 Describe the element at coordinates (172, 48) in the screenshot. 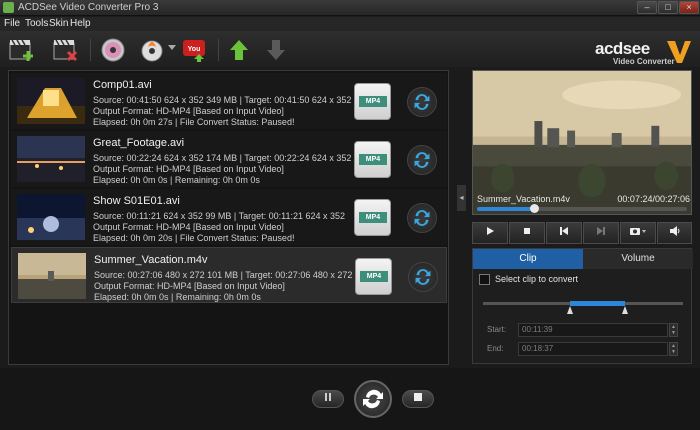

I see `chevron-down-icon` at that location.